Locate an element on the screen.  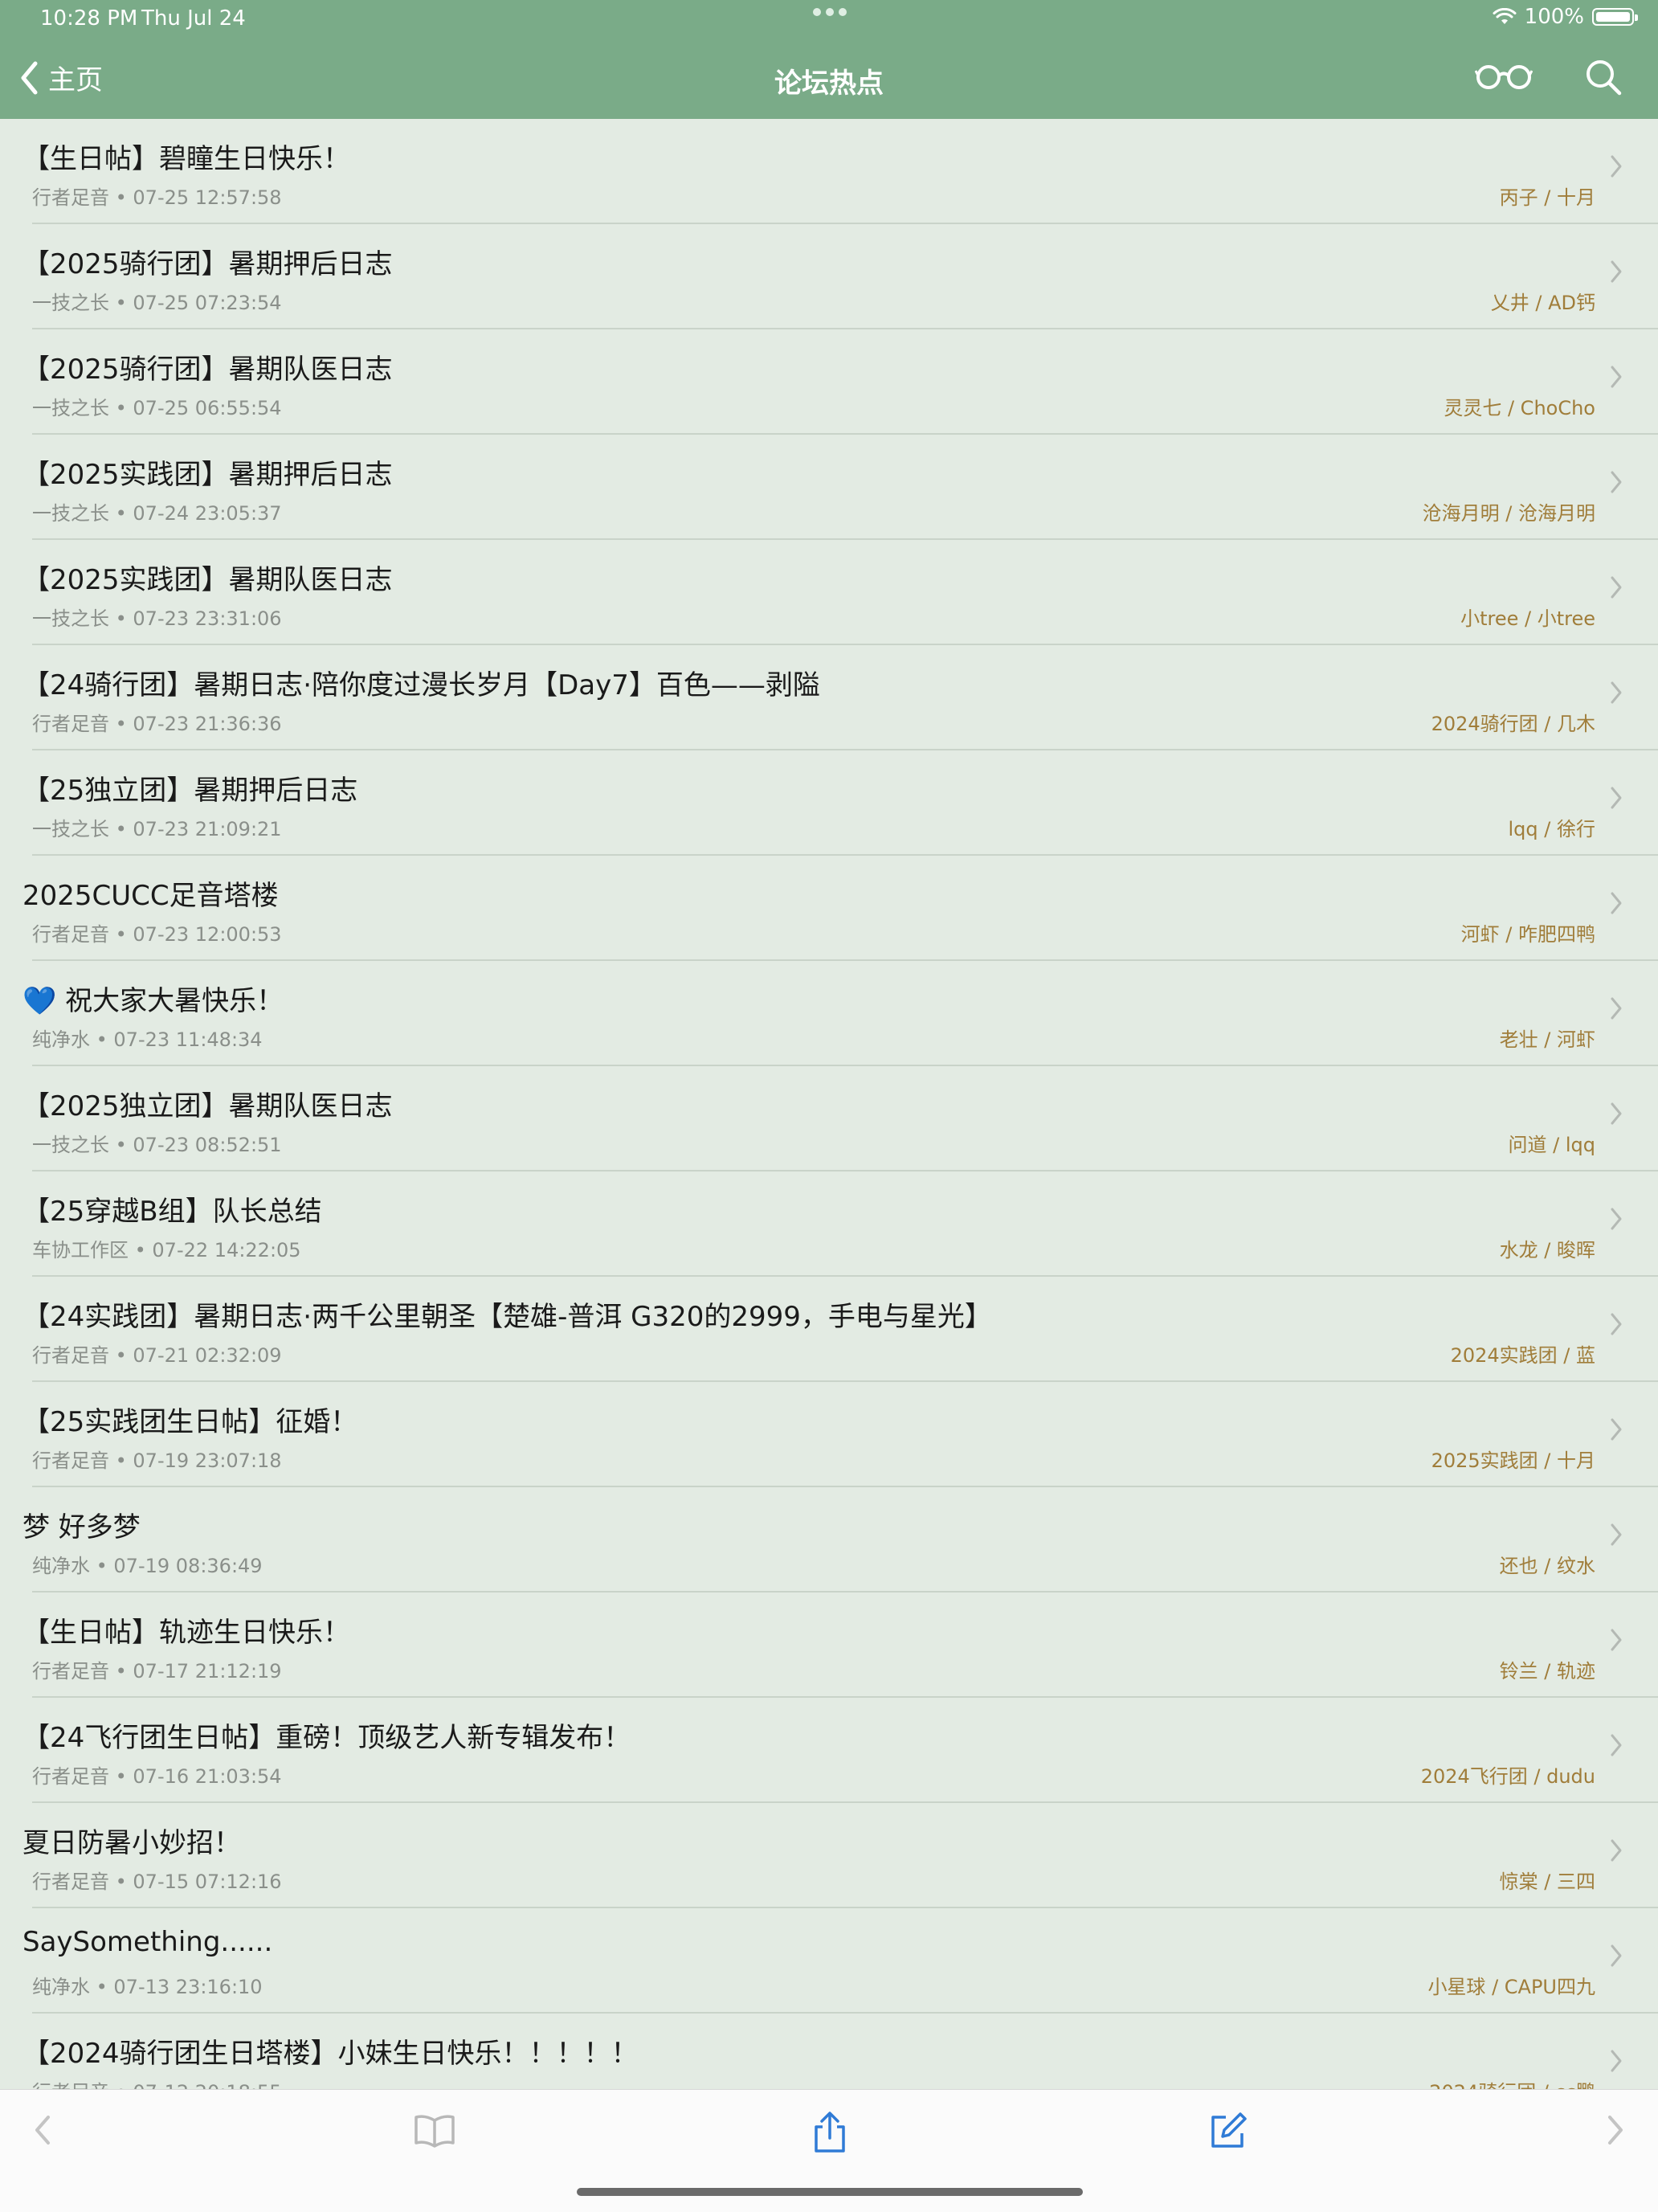
thread-row: 梦 好多梦 纯净水 • 07-19 08:36:49 还也 / 纹水 is located at coordinates (829, 1540).